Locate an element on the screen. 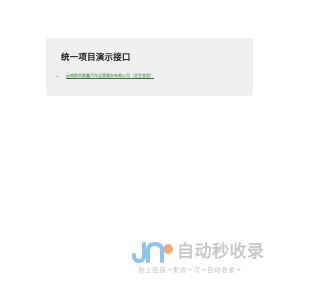  project-link: 云南欧尚赛鑫汽车运营服务有限公司（全生态型） is located at coordinates (110, 75).